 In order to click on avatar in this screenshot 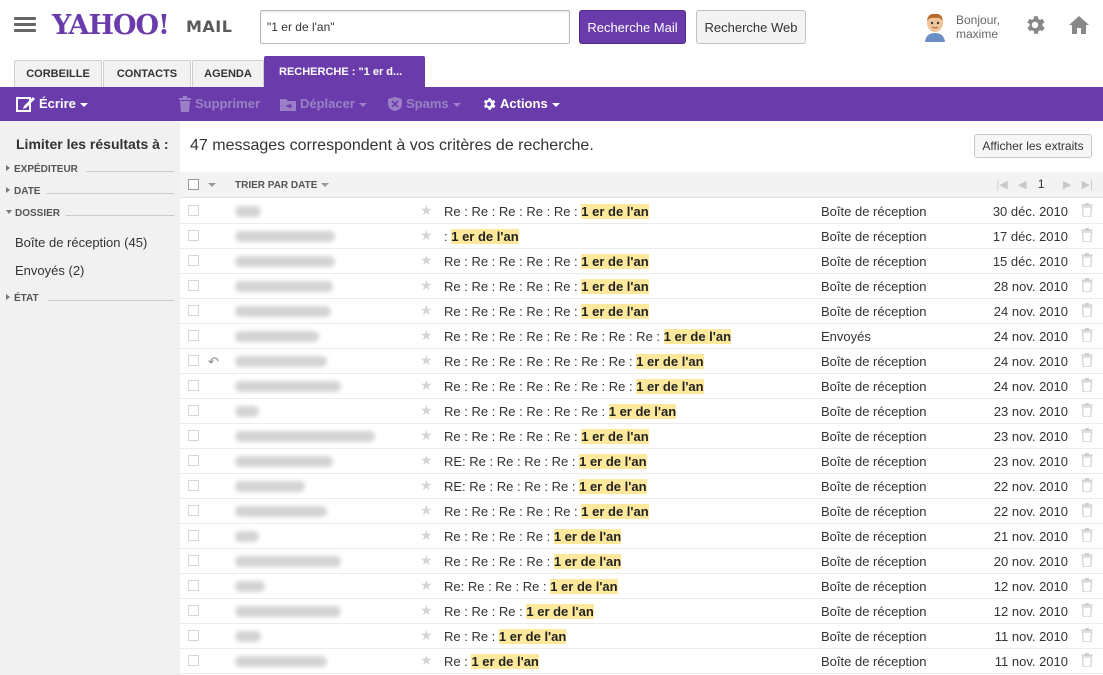, I will do `click(935, 27)`.